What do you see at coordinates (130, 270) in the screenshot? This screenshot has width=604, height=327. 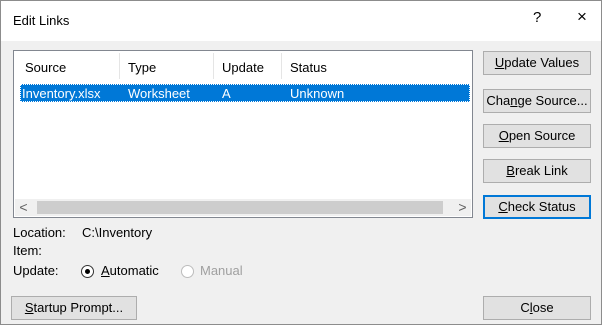 I see `automatic-label: Automatic` at bounding box center [130, 270].